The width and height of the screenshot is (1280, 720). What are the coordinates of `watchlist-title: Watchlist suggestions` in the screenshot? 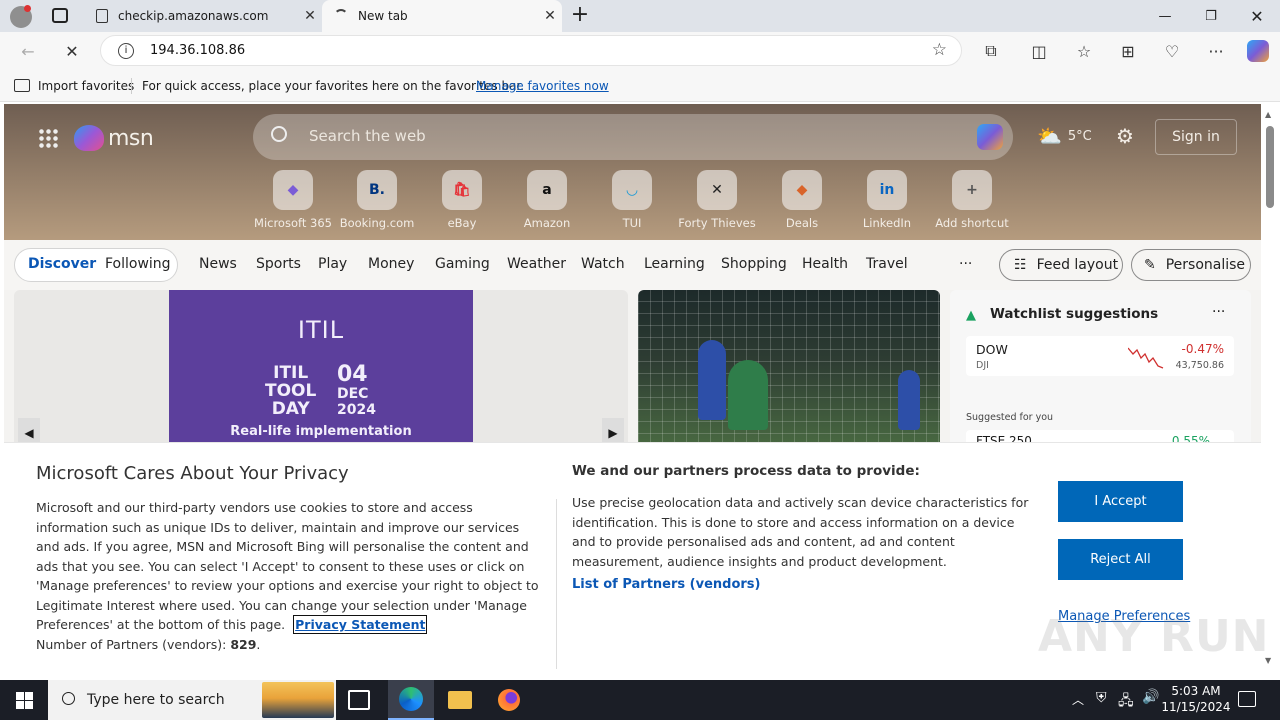 It's located at (1074, 314).